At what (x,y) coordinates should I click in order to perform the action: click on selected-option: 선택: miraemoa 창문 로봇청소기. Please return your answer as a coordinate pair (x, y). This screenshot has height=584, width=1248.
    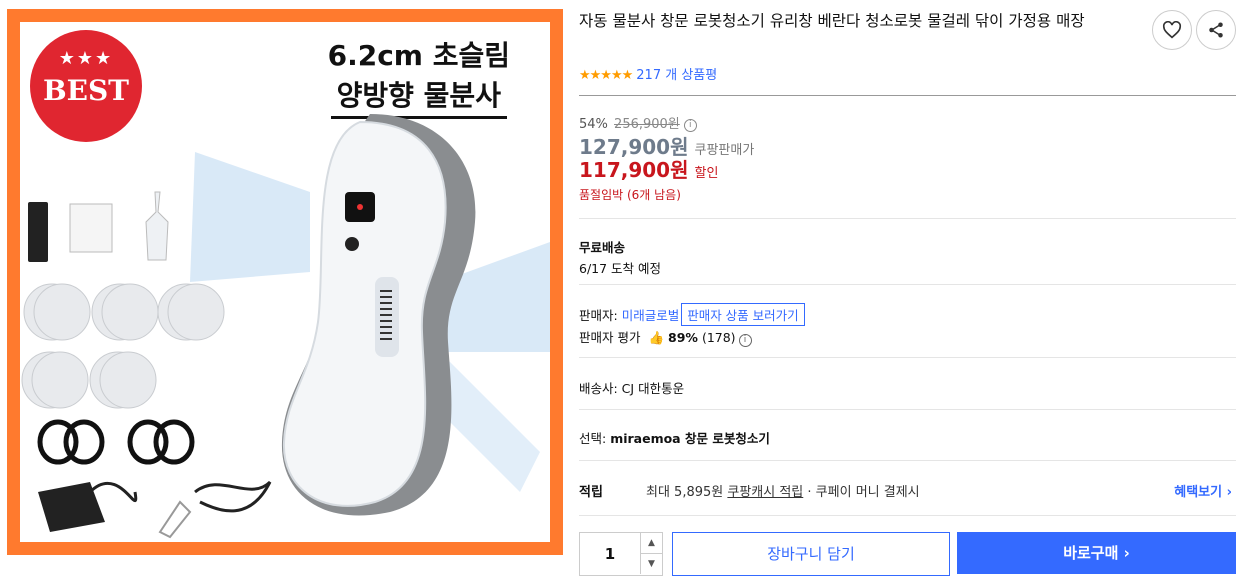
    Looking at the image, I should click on (674, 437).